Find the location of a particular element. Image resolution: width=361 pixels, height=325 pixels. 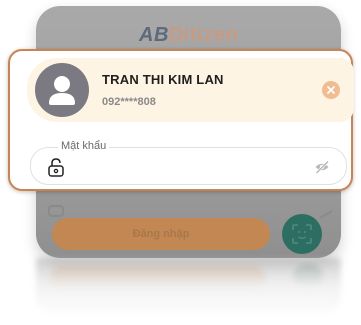

close-icon is located at coordinates (331, 90).